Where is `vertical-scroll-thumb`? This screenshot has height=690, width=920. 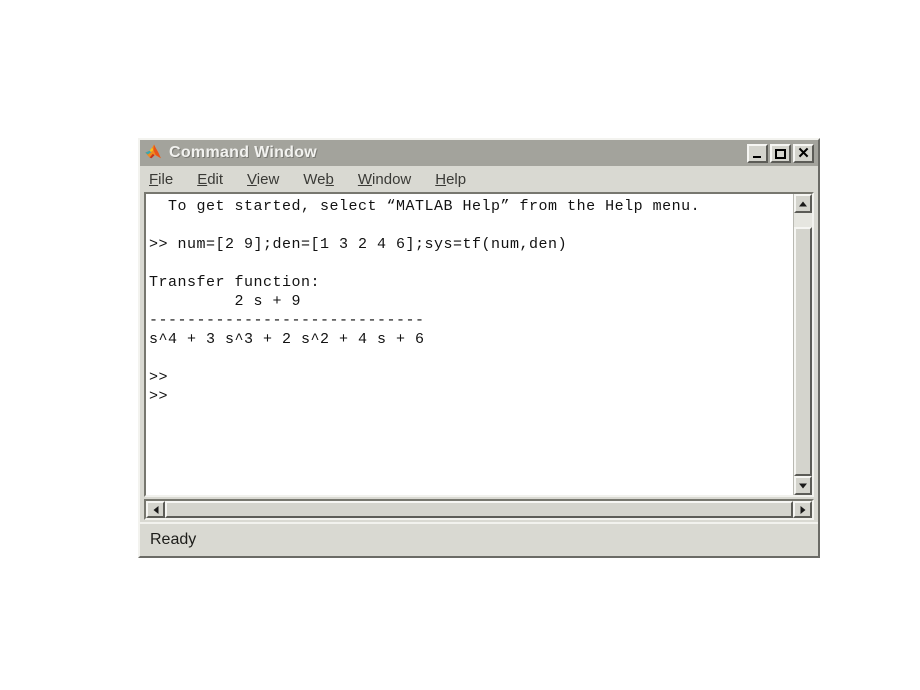 vertical-scroll-thumb is located at coordinates (803, 351).